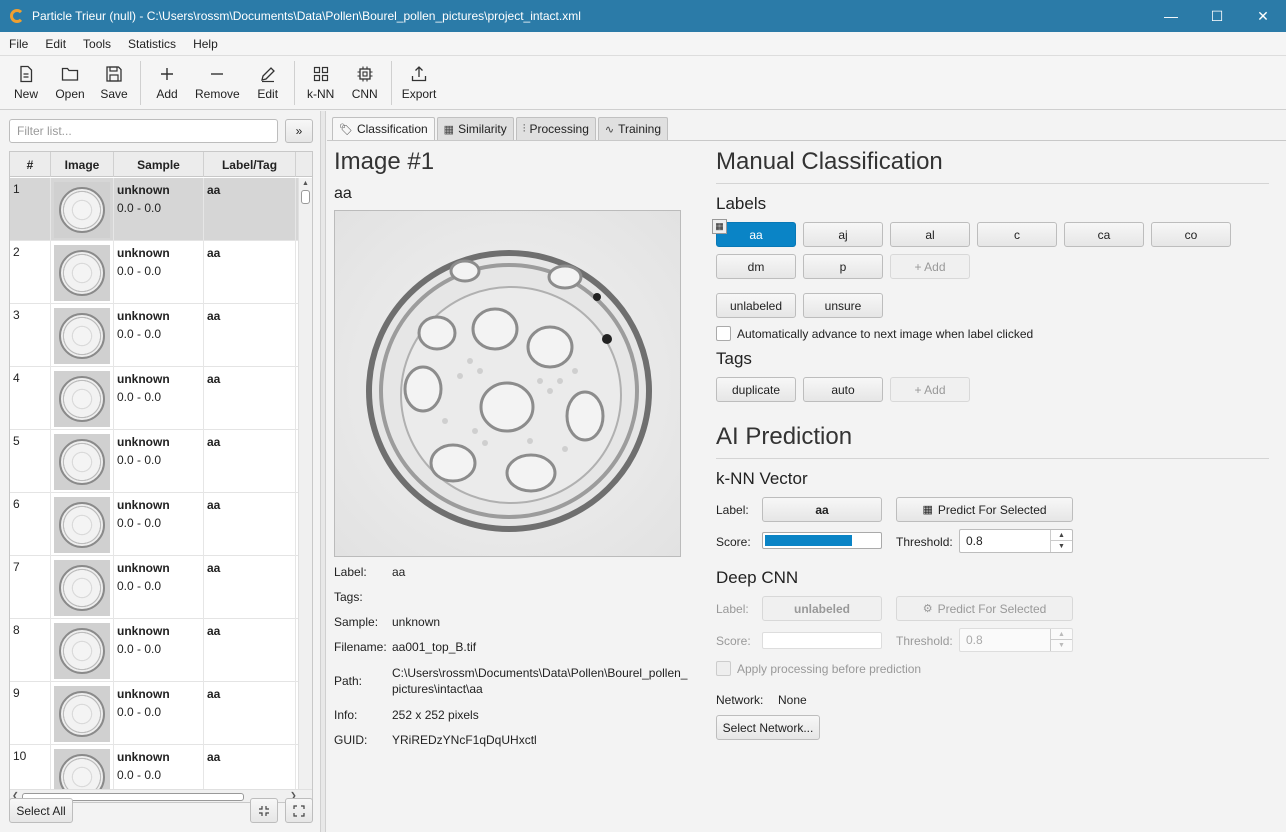 This screenshot has height=832, width=1286. What do you see at coordinates (927, 609) in the screenshot?
I see `gear-icon: ⚙` at bounding box center [927, 609].